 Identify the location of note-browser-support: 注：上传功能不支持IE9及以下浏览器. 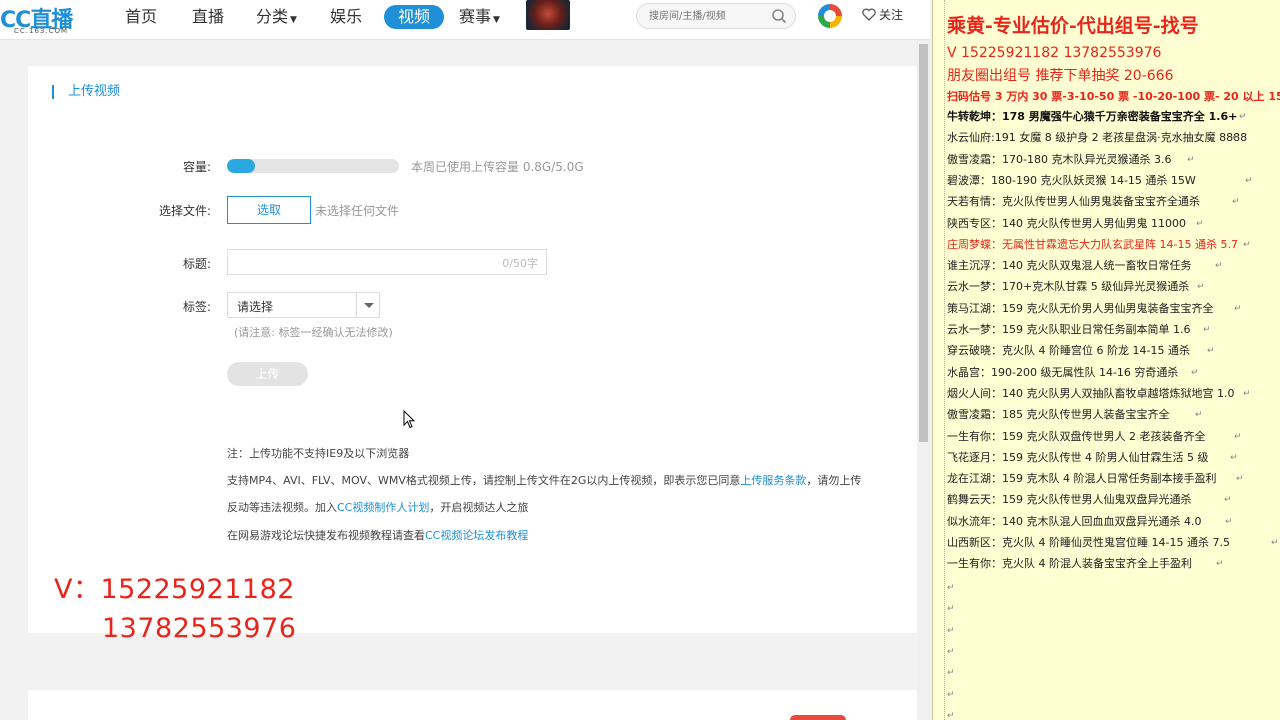
(318, 453).